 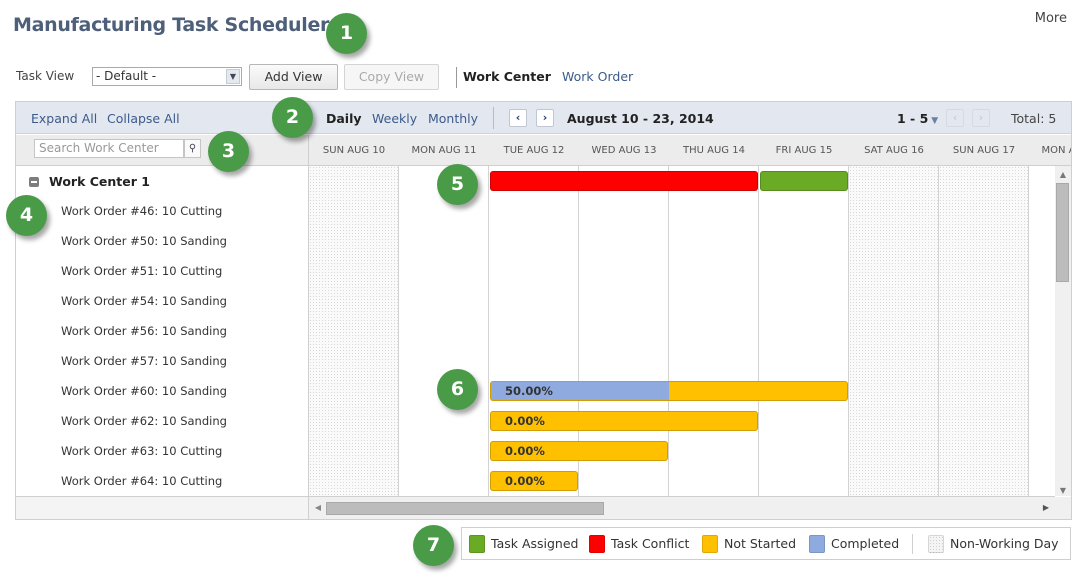 What do you see at coordinates (865, 543) in the screenshot?
I see `legend-label: Completed` at bounding box center [865, 543].